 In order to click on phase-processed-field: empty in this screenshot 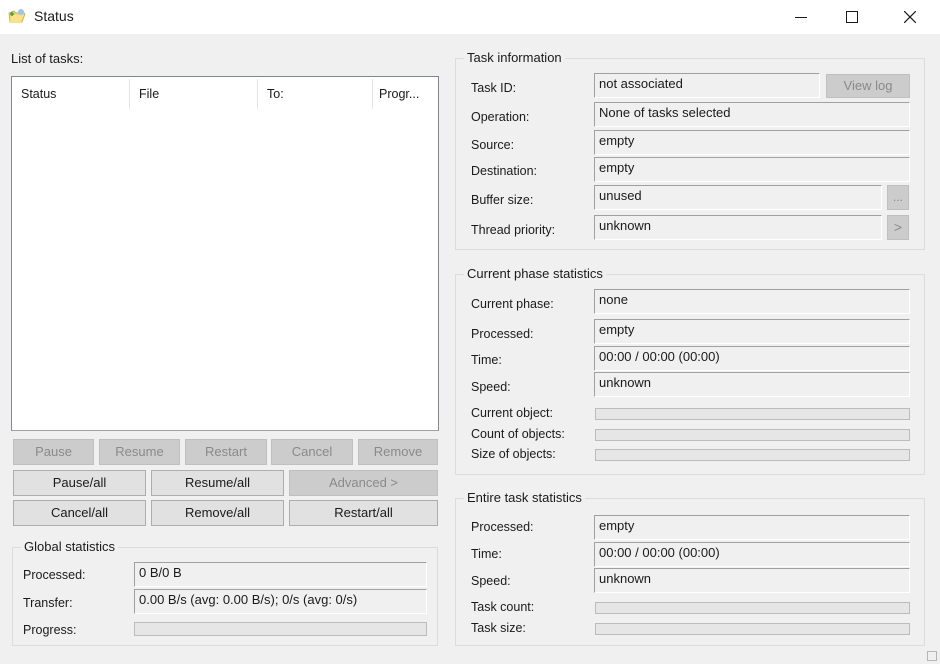, I will do `click(752, 331)`.